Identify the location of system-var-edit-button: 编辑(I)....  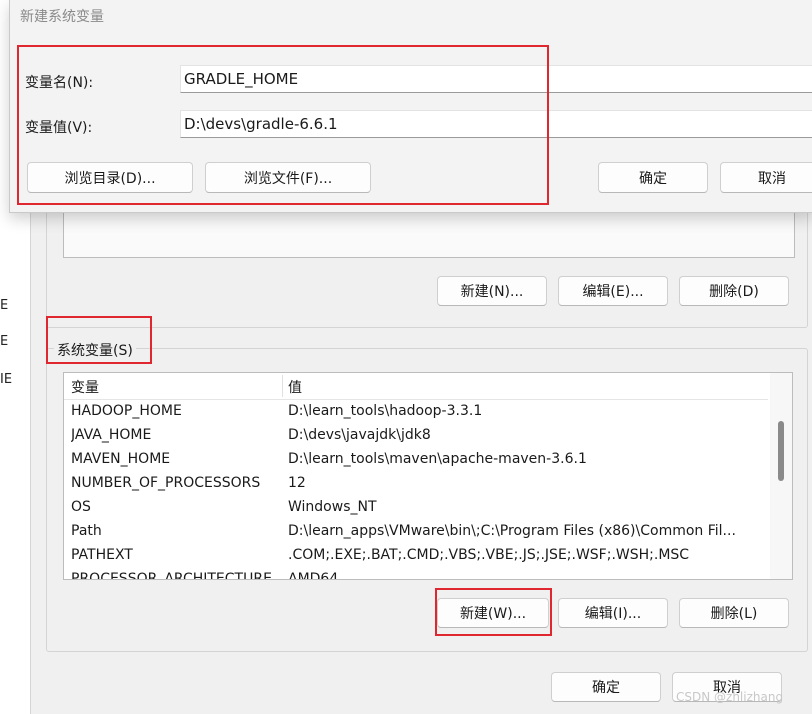
(613, 613).